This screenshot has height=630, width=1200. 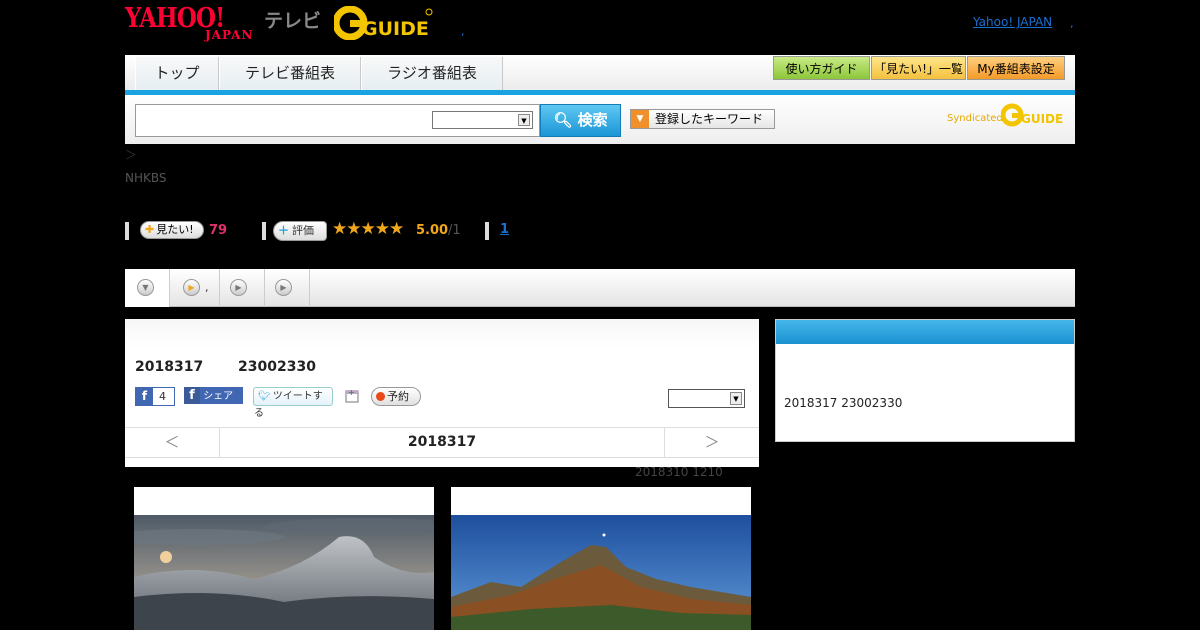 I want to click on facebook-share-label: シェア, so click(x=218, y=396).